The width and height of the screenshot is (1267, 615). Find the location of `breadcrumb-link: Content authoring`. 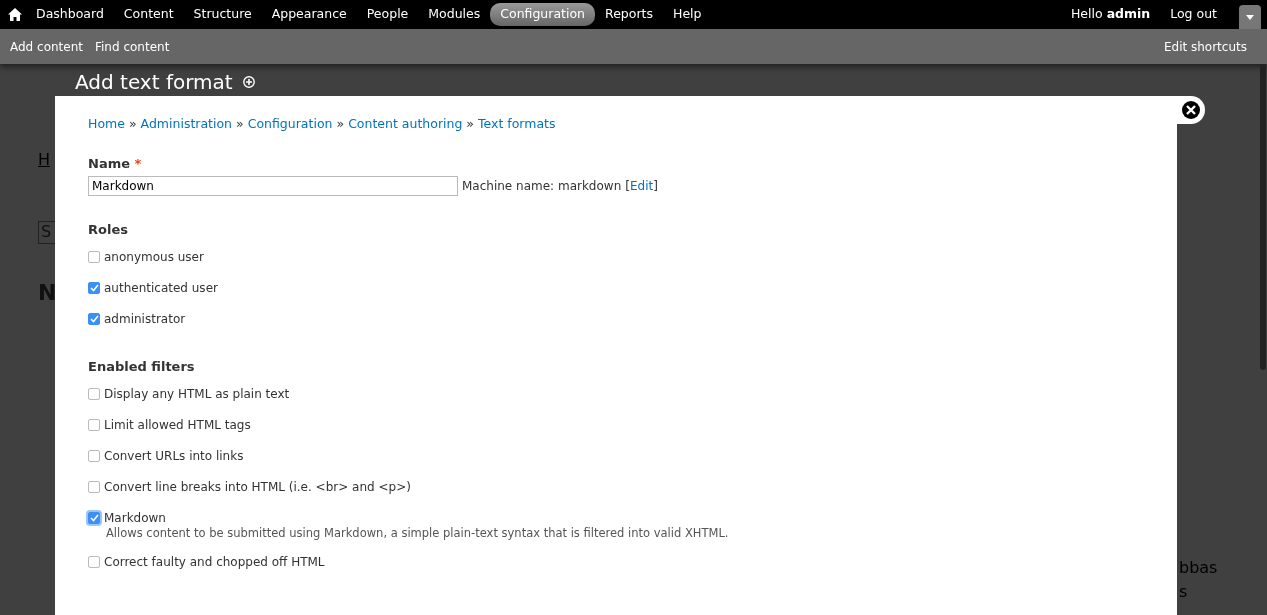

breadcrumb-link: Content authoring is located at coordinates (405, 123).